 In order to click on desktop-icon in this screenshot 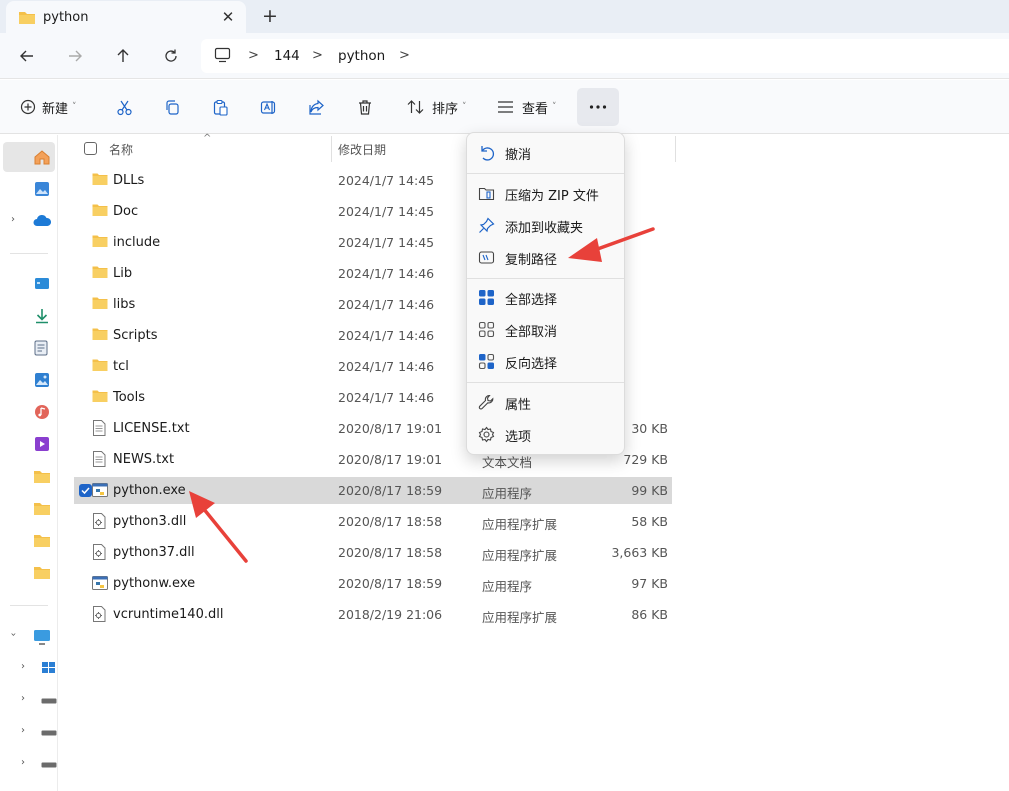, I will do `click(42, 285)`.